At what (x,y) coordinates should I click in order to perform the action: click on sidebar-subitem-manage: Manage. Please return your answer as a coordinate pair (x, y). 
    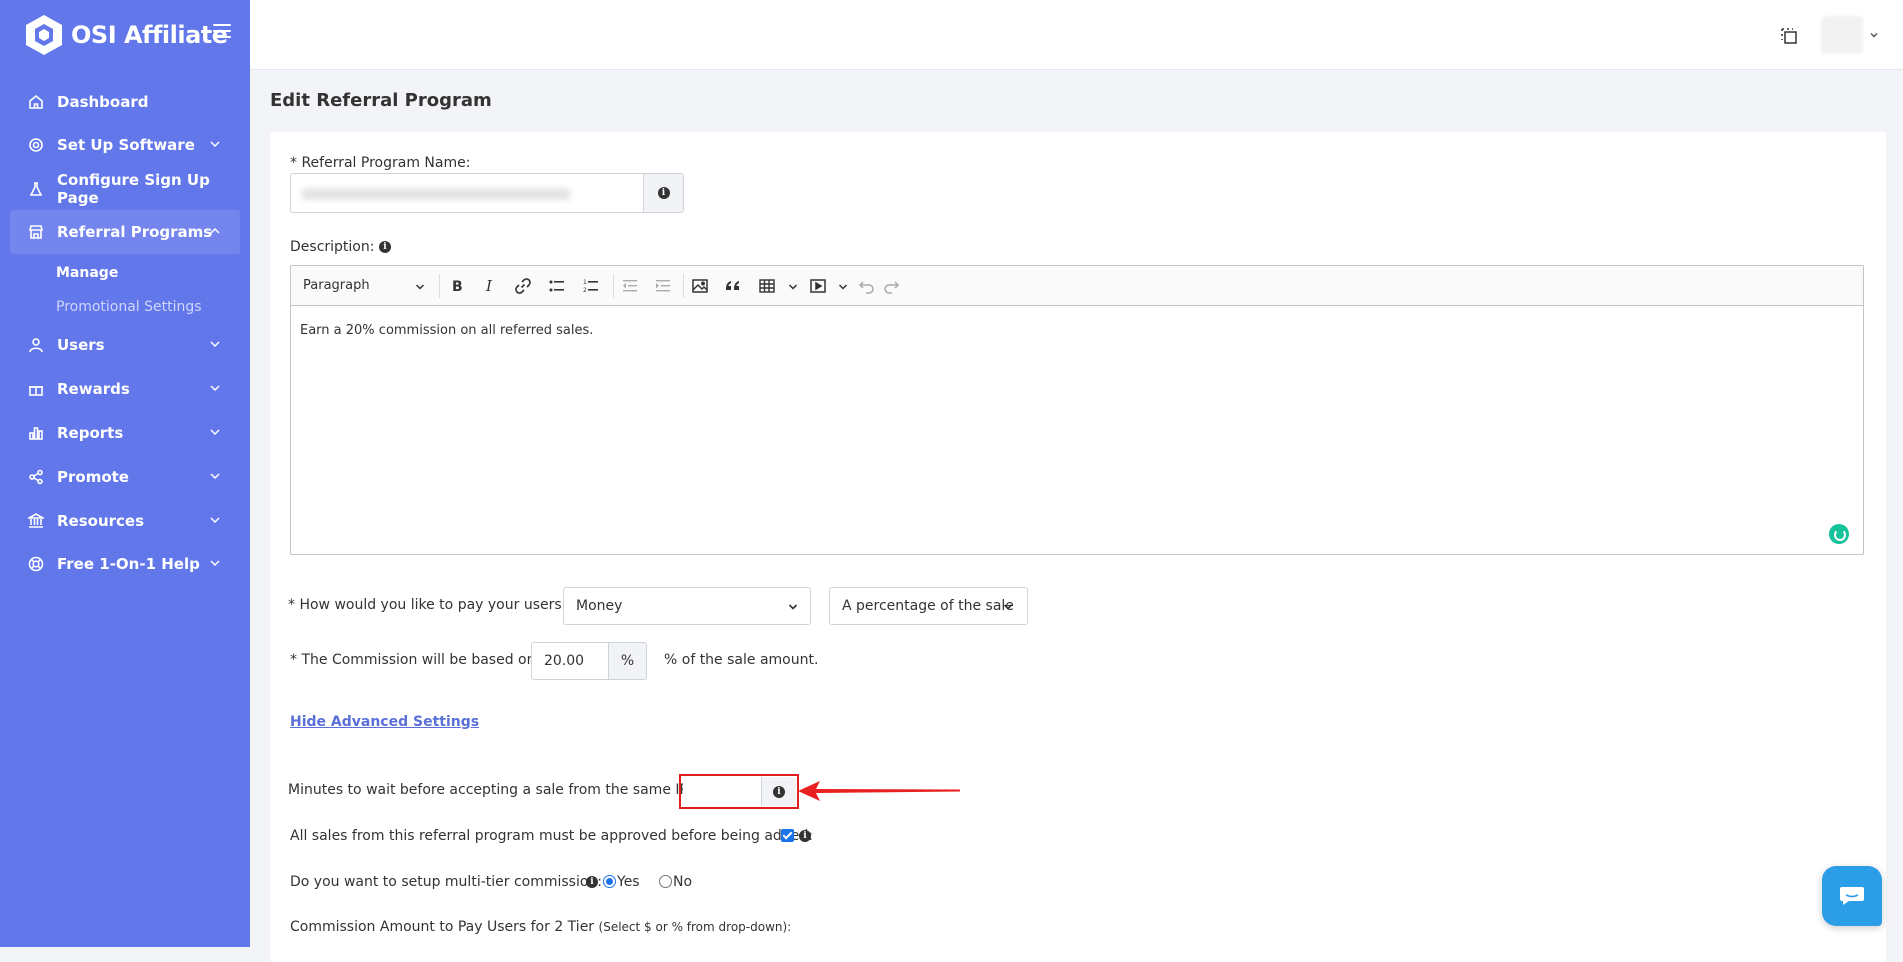
    Looking at the image, I should click on (87, 273).